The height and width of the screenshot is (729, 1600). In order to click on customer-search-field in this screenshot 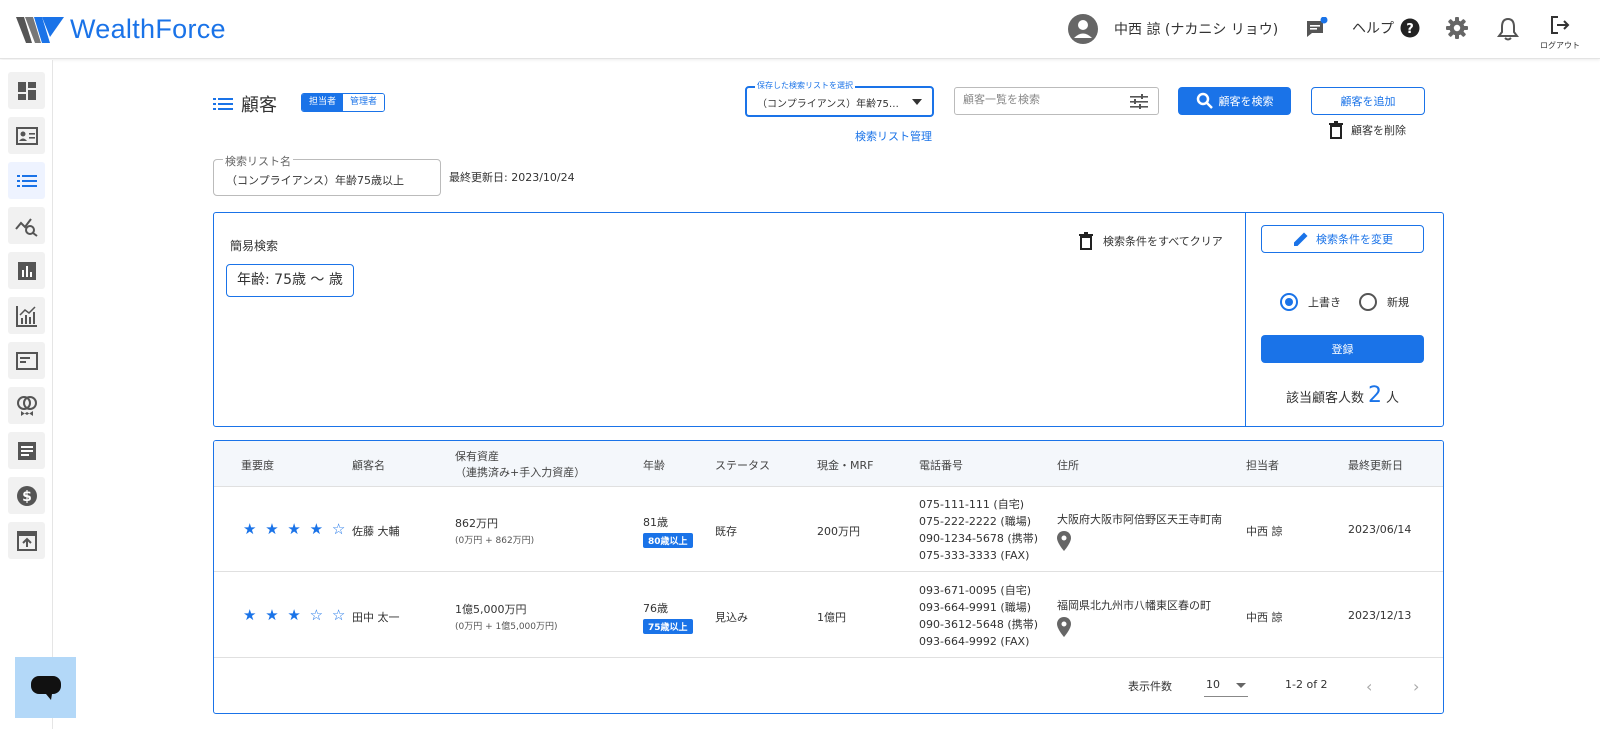, I will do `click(1056, 101)`.